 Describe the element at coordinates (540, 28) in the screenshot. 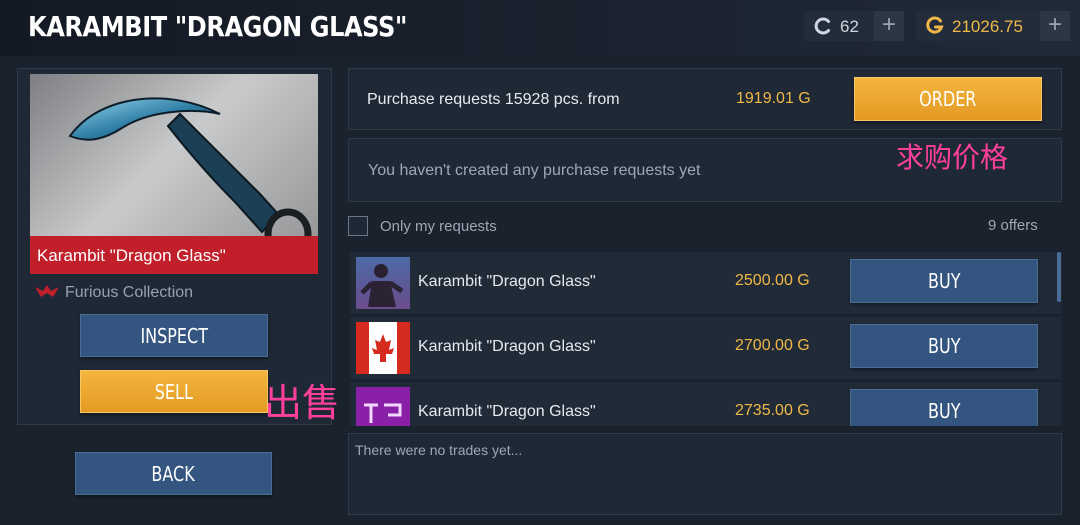

I see `top-bar: KARAMBIT "DRAGON GLASS" 62 + 21026.75 +` at that location.